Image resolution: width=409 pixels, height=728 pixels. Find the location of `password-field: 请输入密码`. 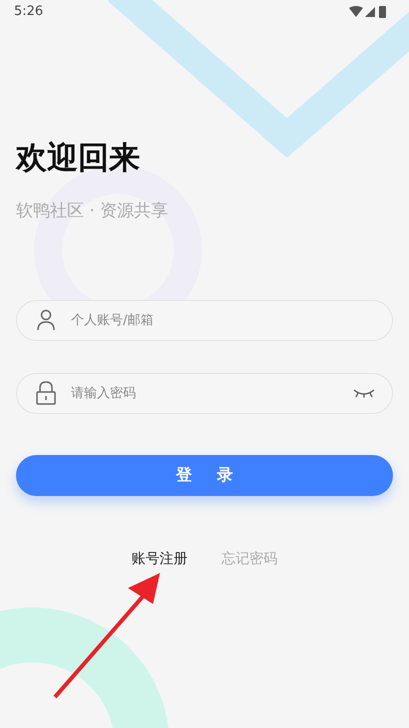

password-field: 请输入密码 is located at coordinates (204, 393).